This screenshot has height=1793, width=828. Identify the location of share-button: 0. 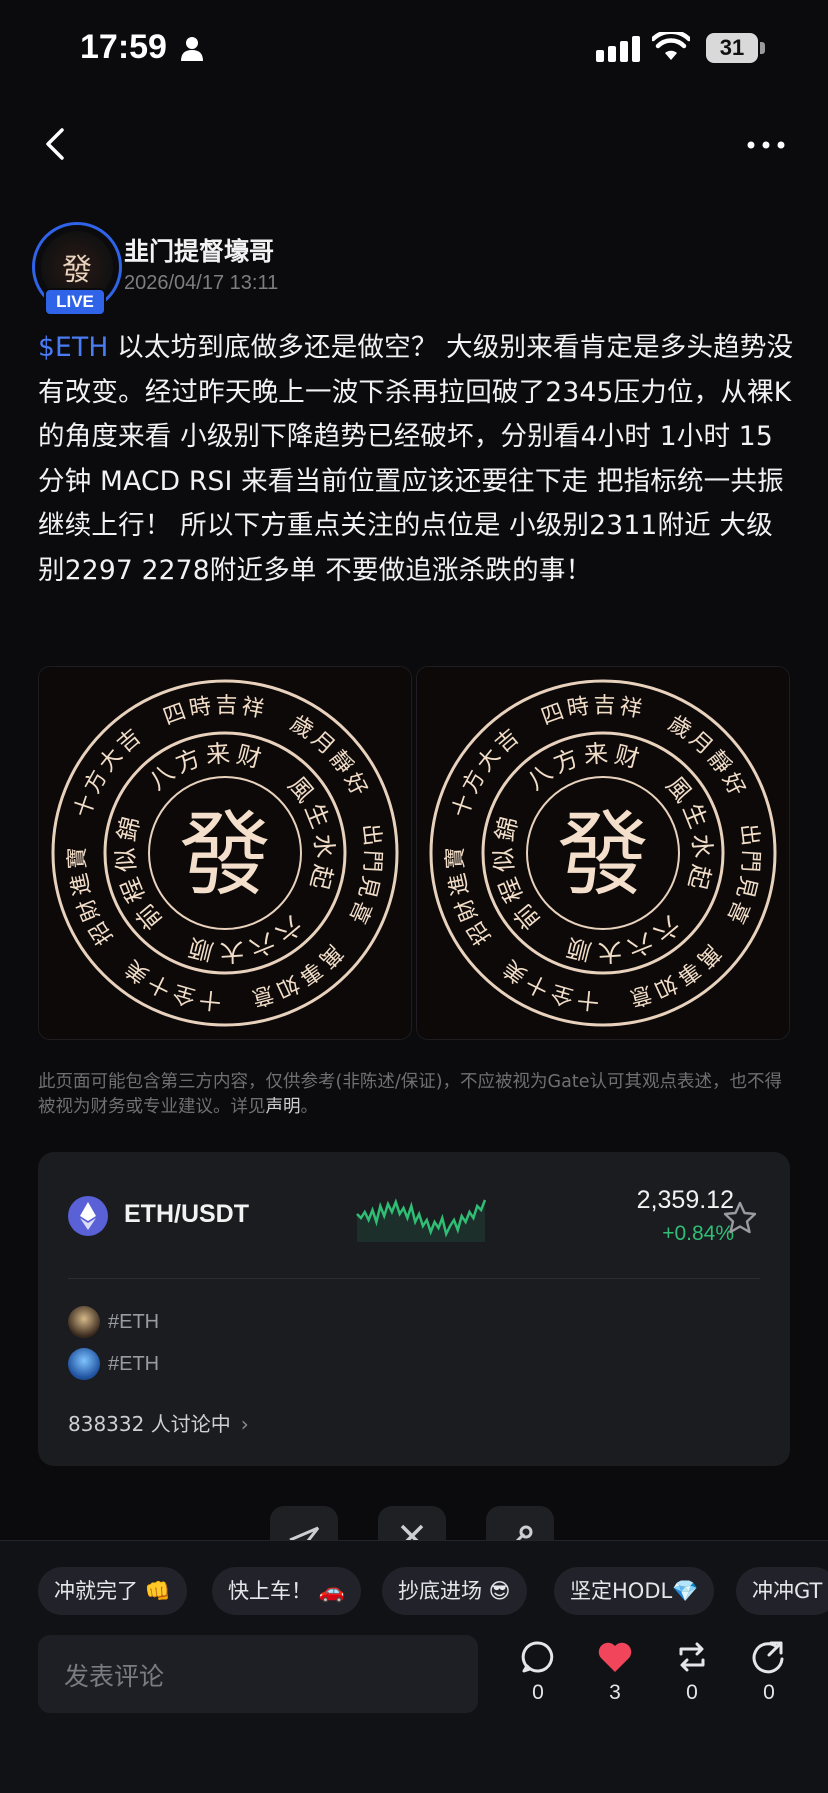
(769, 1679).